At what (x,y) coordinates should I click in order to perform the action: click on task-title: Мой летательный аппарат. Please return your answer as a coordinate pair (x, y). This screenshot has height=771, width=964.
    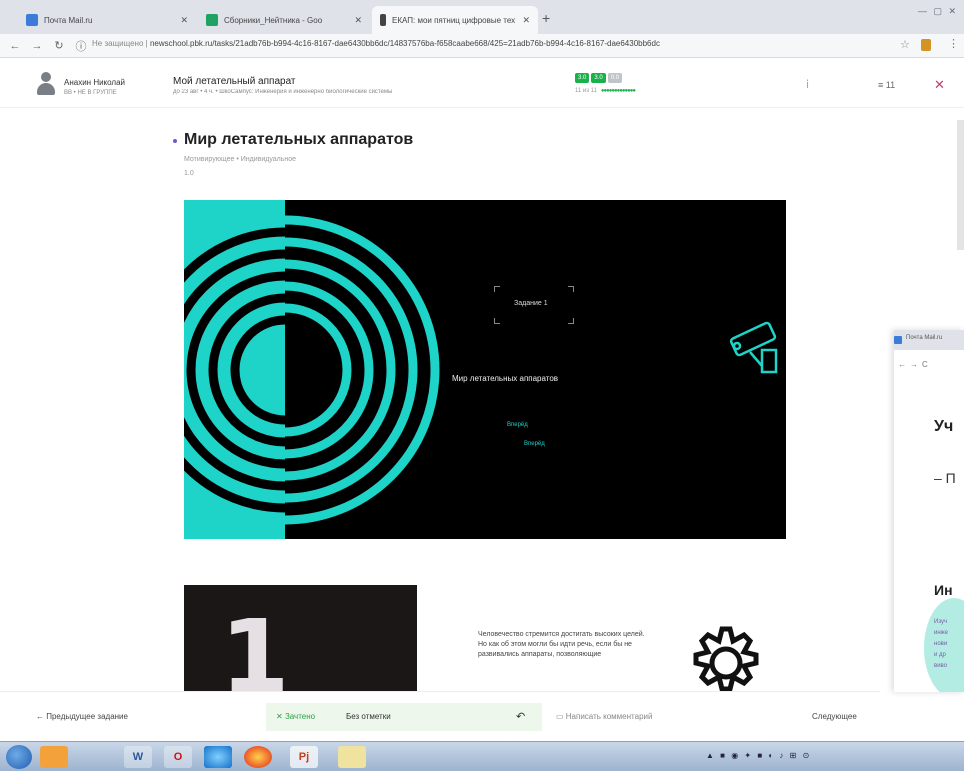
    Looking at the image, I should click on (234, 81).